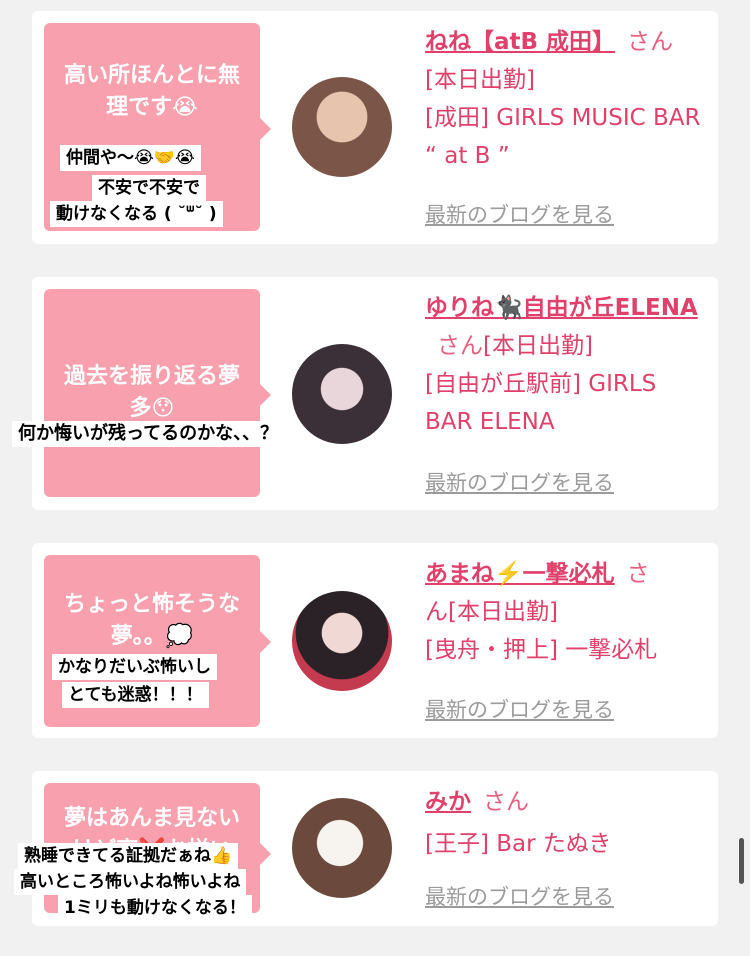 The width and height of the screenshot is (750, 956). What do you see at coordinates (567, 612) in the screenshot?
I see `cast-info: あまね⚡️一撃必札さ ん[本日出勤] [曳舟・押上] 一撃必札` at bounding box center [567, 612].